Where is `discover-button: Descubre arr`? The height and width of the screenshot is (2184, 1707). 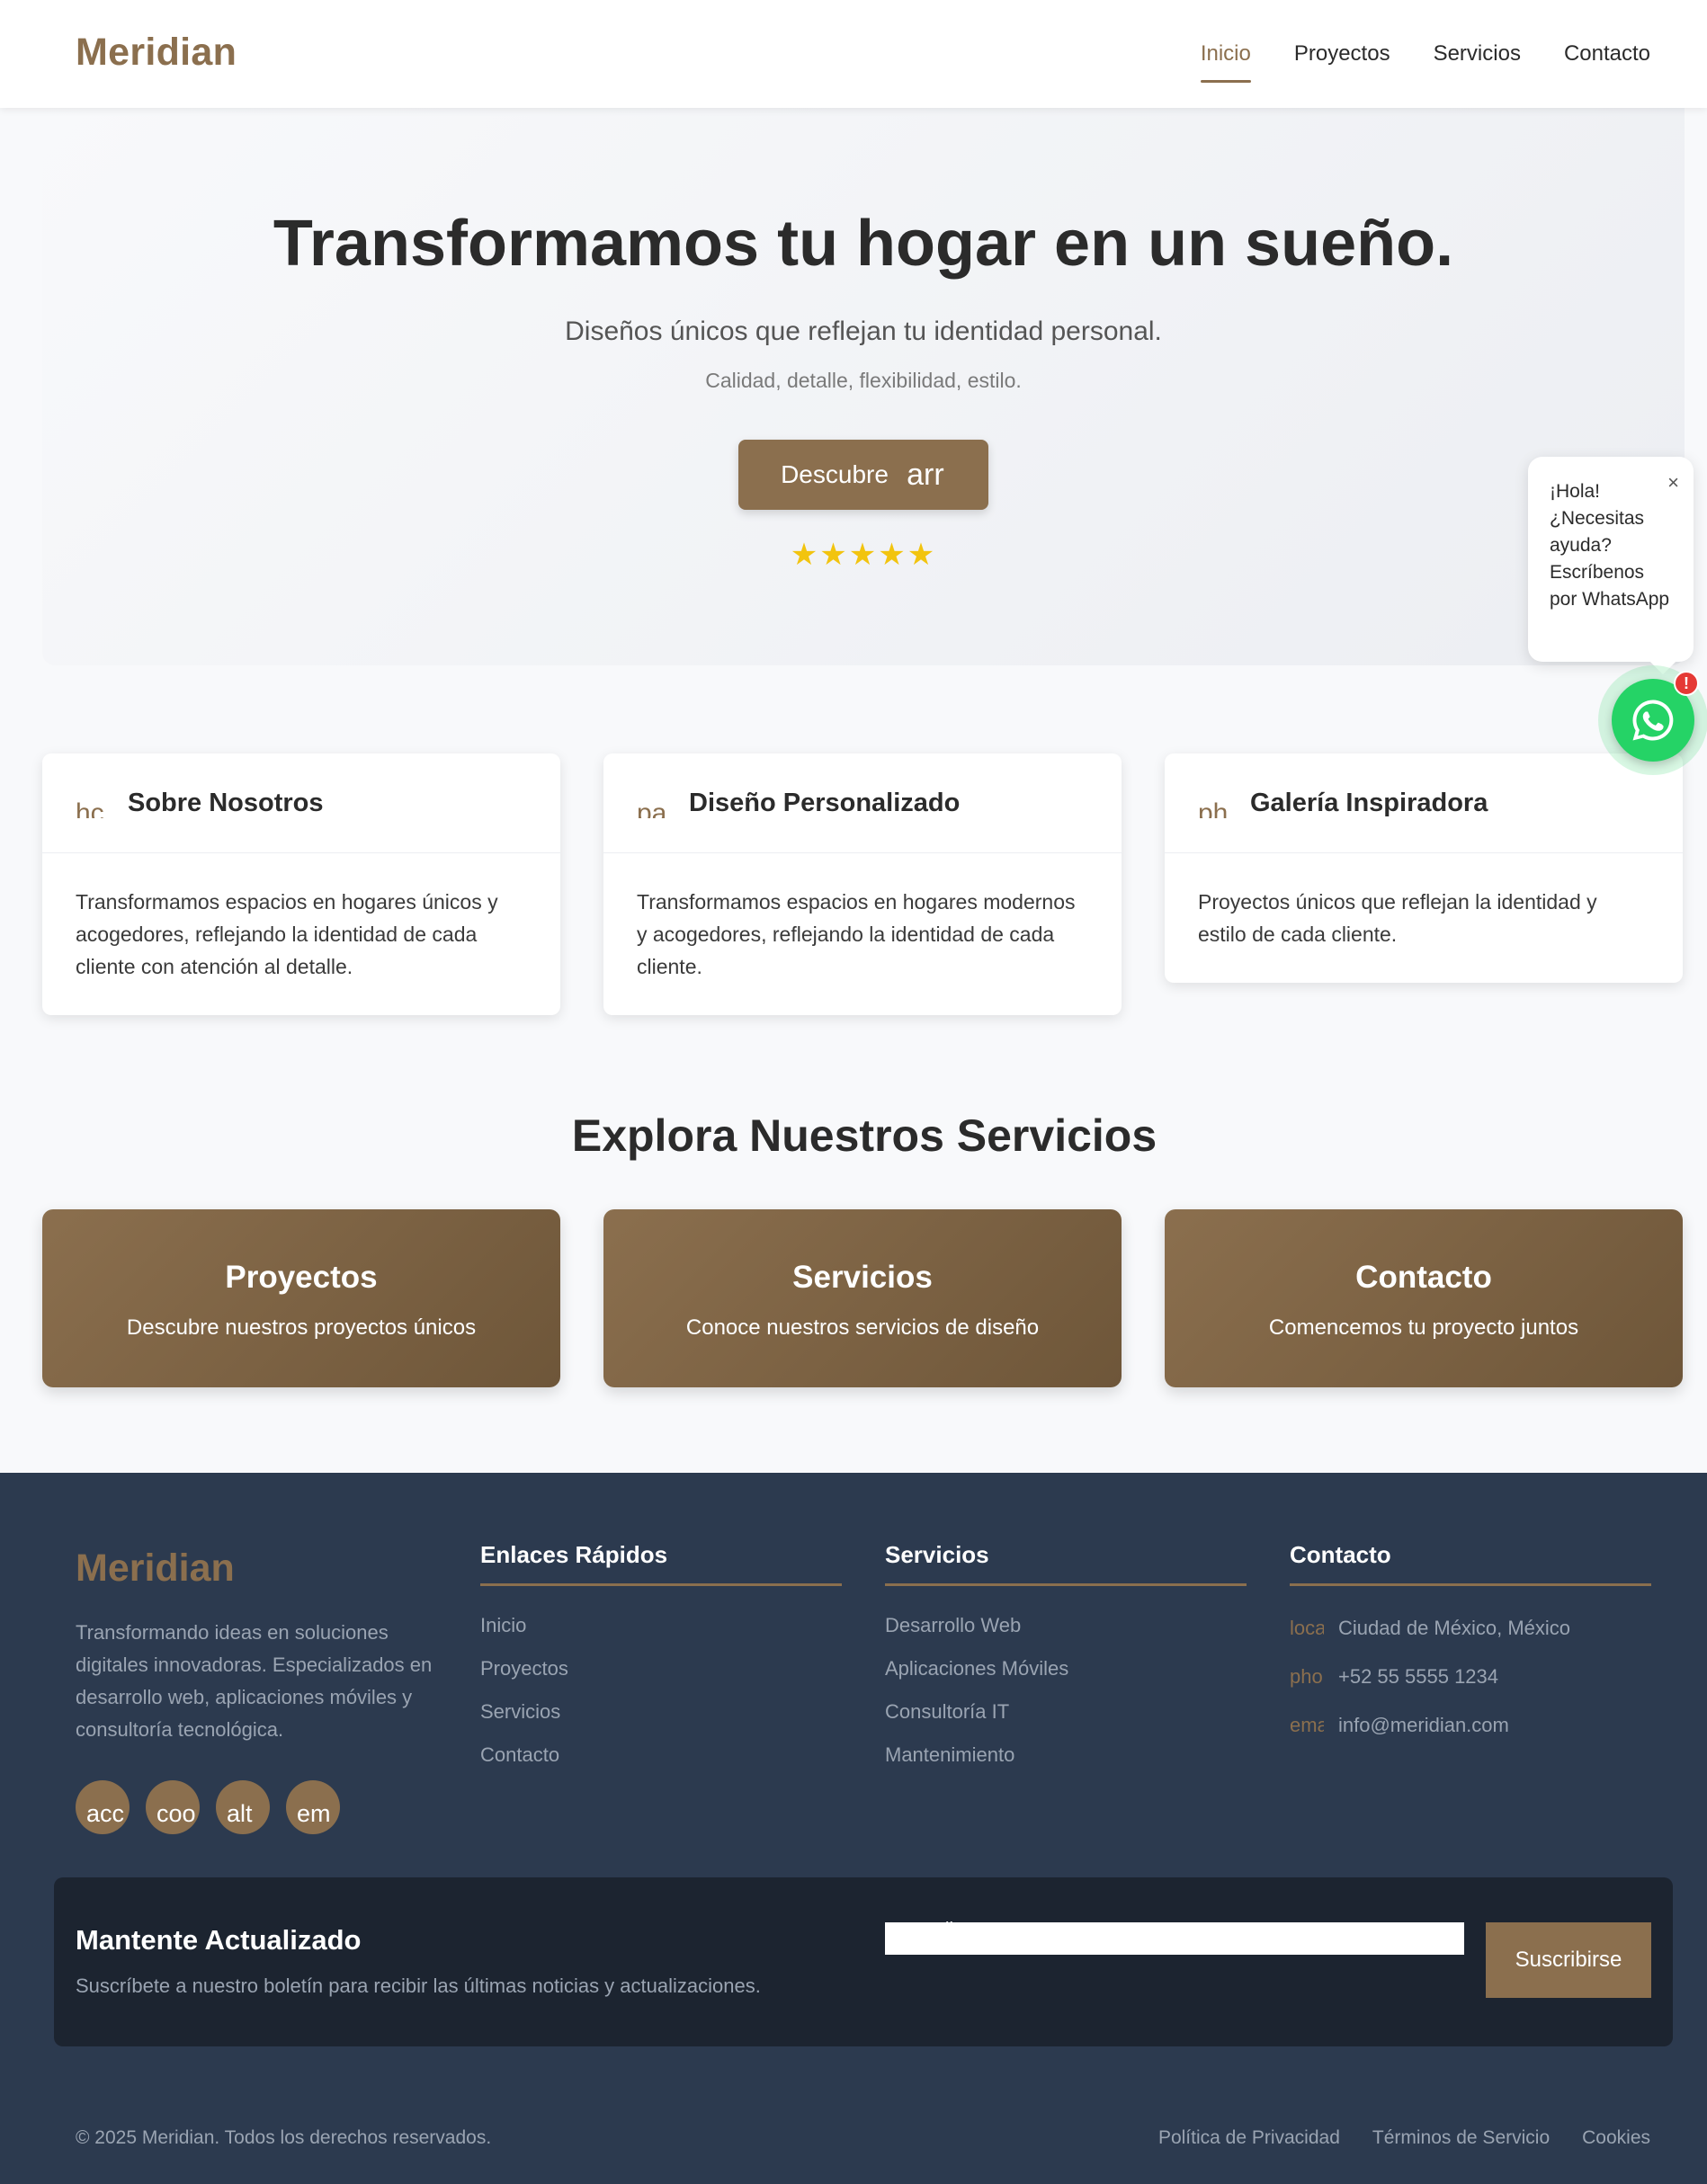 discover-button: Descubre arr is located at coordinates (863, 475).